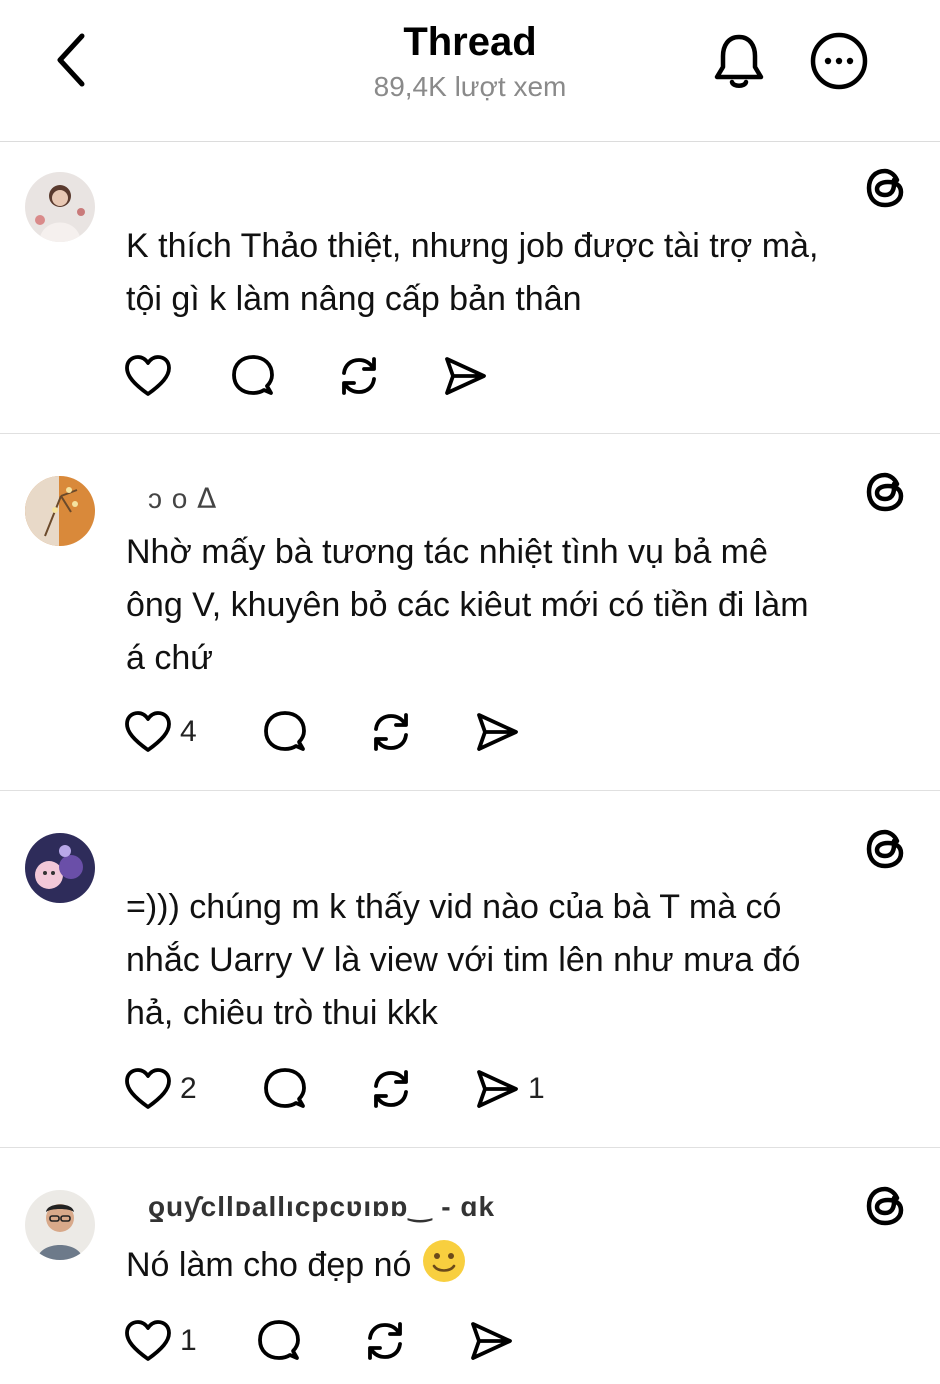  I want to click on bell-icon, so click(739, 61).